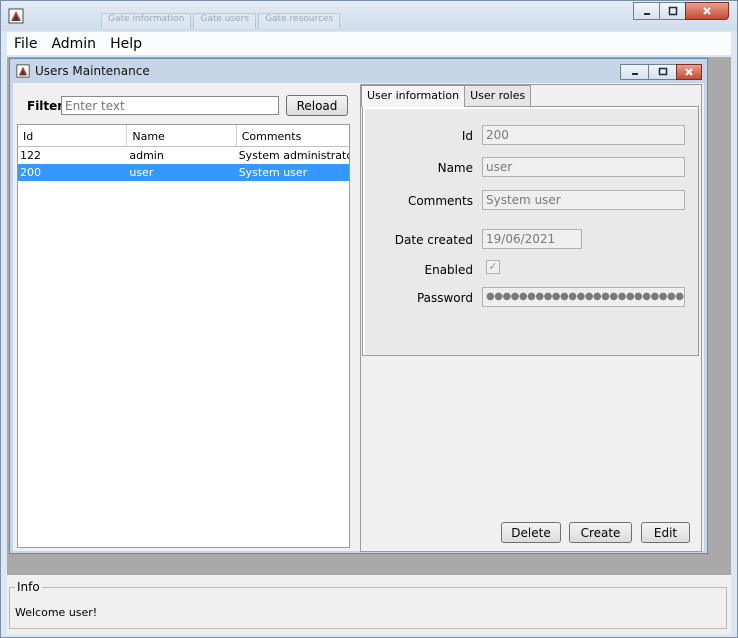 The height and width of the screenshot is (638, 738). Describe the element at coordinates (294, 155) in the screenshot. I see `cell-comments: System administrator` at that location.